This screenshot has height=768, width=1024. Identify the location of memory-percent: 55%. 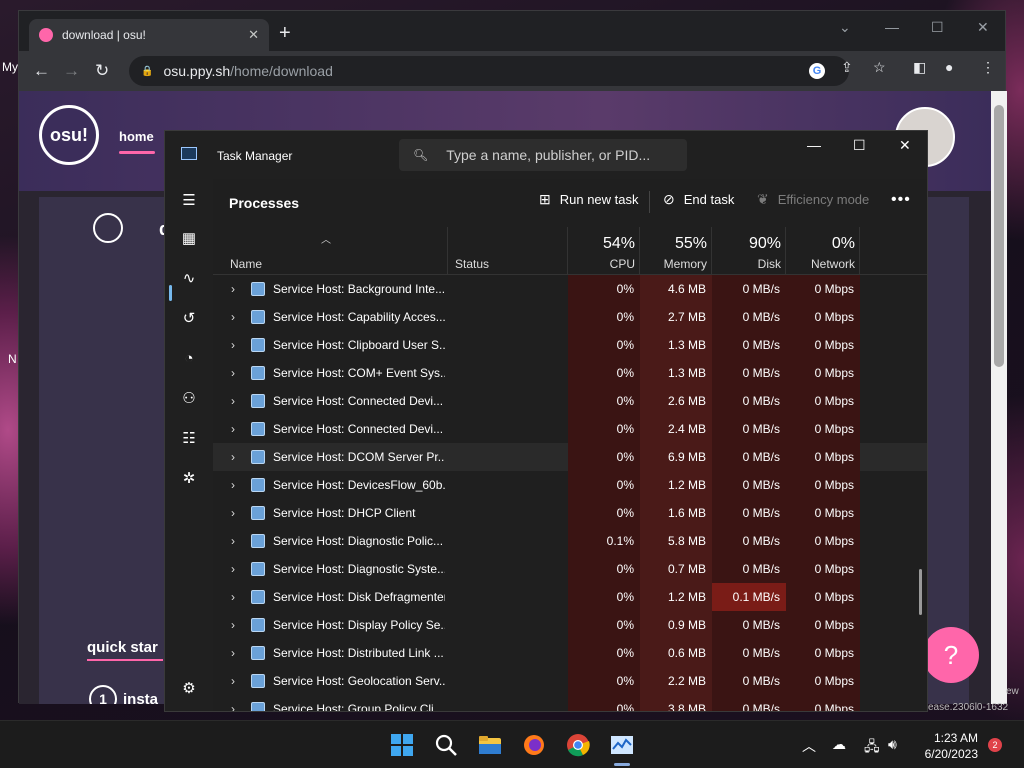
(673, 244).